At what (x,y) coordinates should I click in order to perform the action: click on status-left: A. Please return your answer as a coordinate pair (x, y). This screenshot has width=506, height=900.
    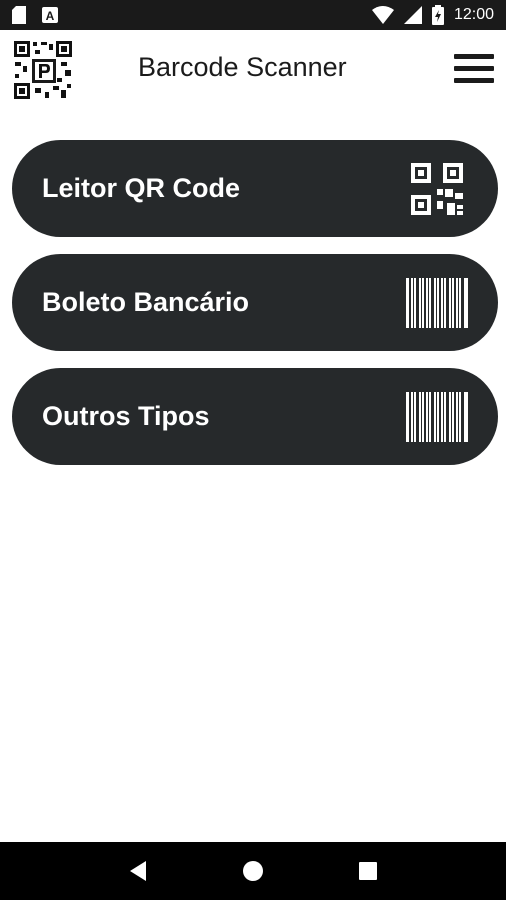
    Looking at the image, I should click on (35, 15).